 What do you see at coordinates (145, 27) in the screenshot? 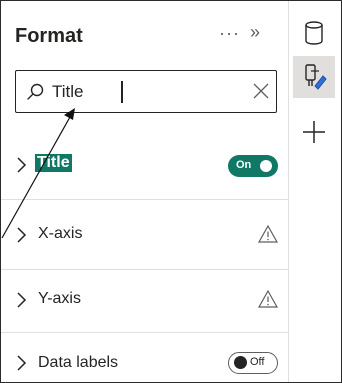
I see `pane-header: Format ··· »` at bounding box center [145, 27].